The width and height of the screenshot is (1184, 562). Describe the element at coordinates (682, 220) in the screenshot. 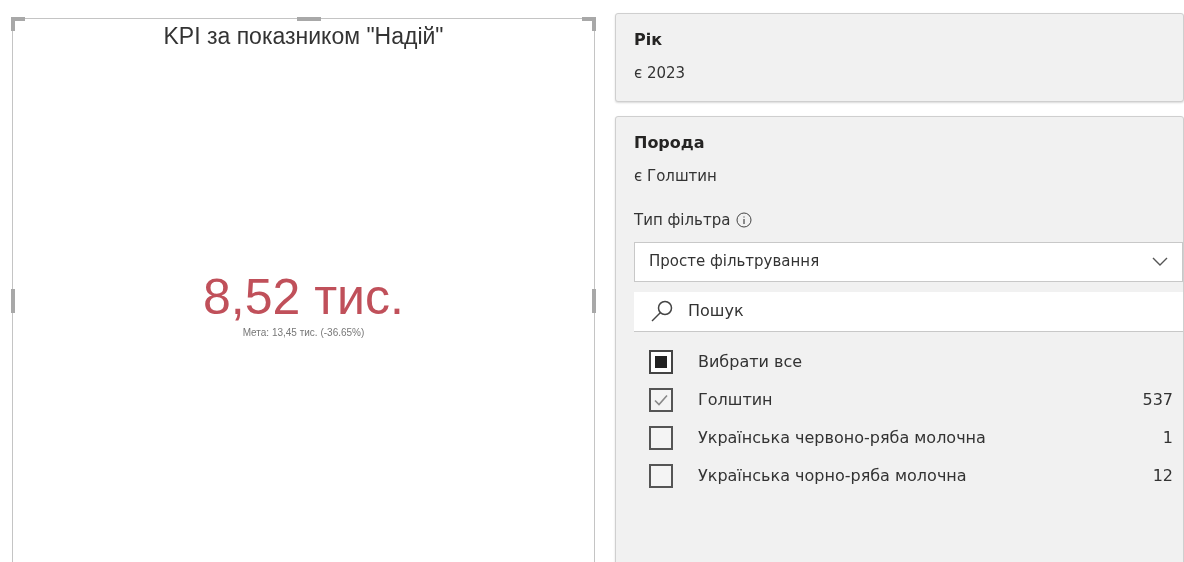

I see `filter-type-label: Тип фільтра` at that location.